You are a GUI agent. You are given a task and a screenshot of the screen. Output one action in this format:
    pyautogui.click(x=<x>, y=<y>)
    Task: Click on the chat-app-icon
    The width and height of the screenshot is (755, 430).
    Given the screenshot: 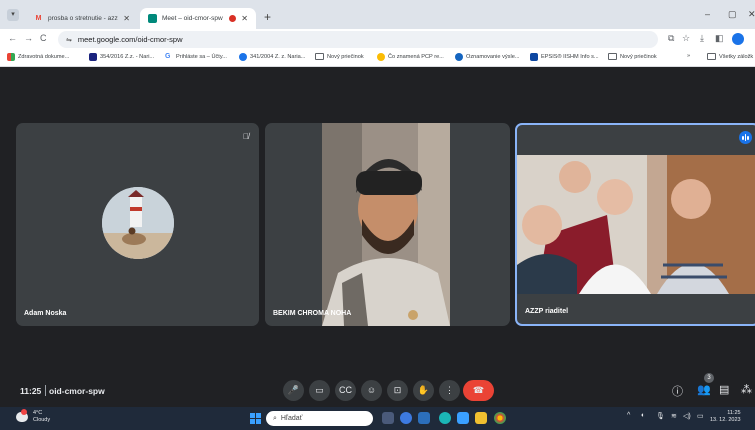 What is the action you would take?
    pyautogui.click(x=406, y=418)
    